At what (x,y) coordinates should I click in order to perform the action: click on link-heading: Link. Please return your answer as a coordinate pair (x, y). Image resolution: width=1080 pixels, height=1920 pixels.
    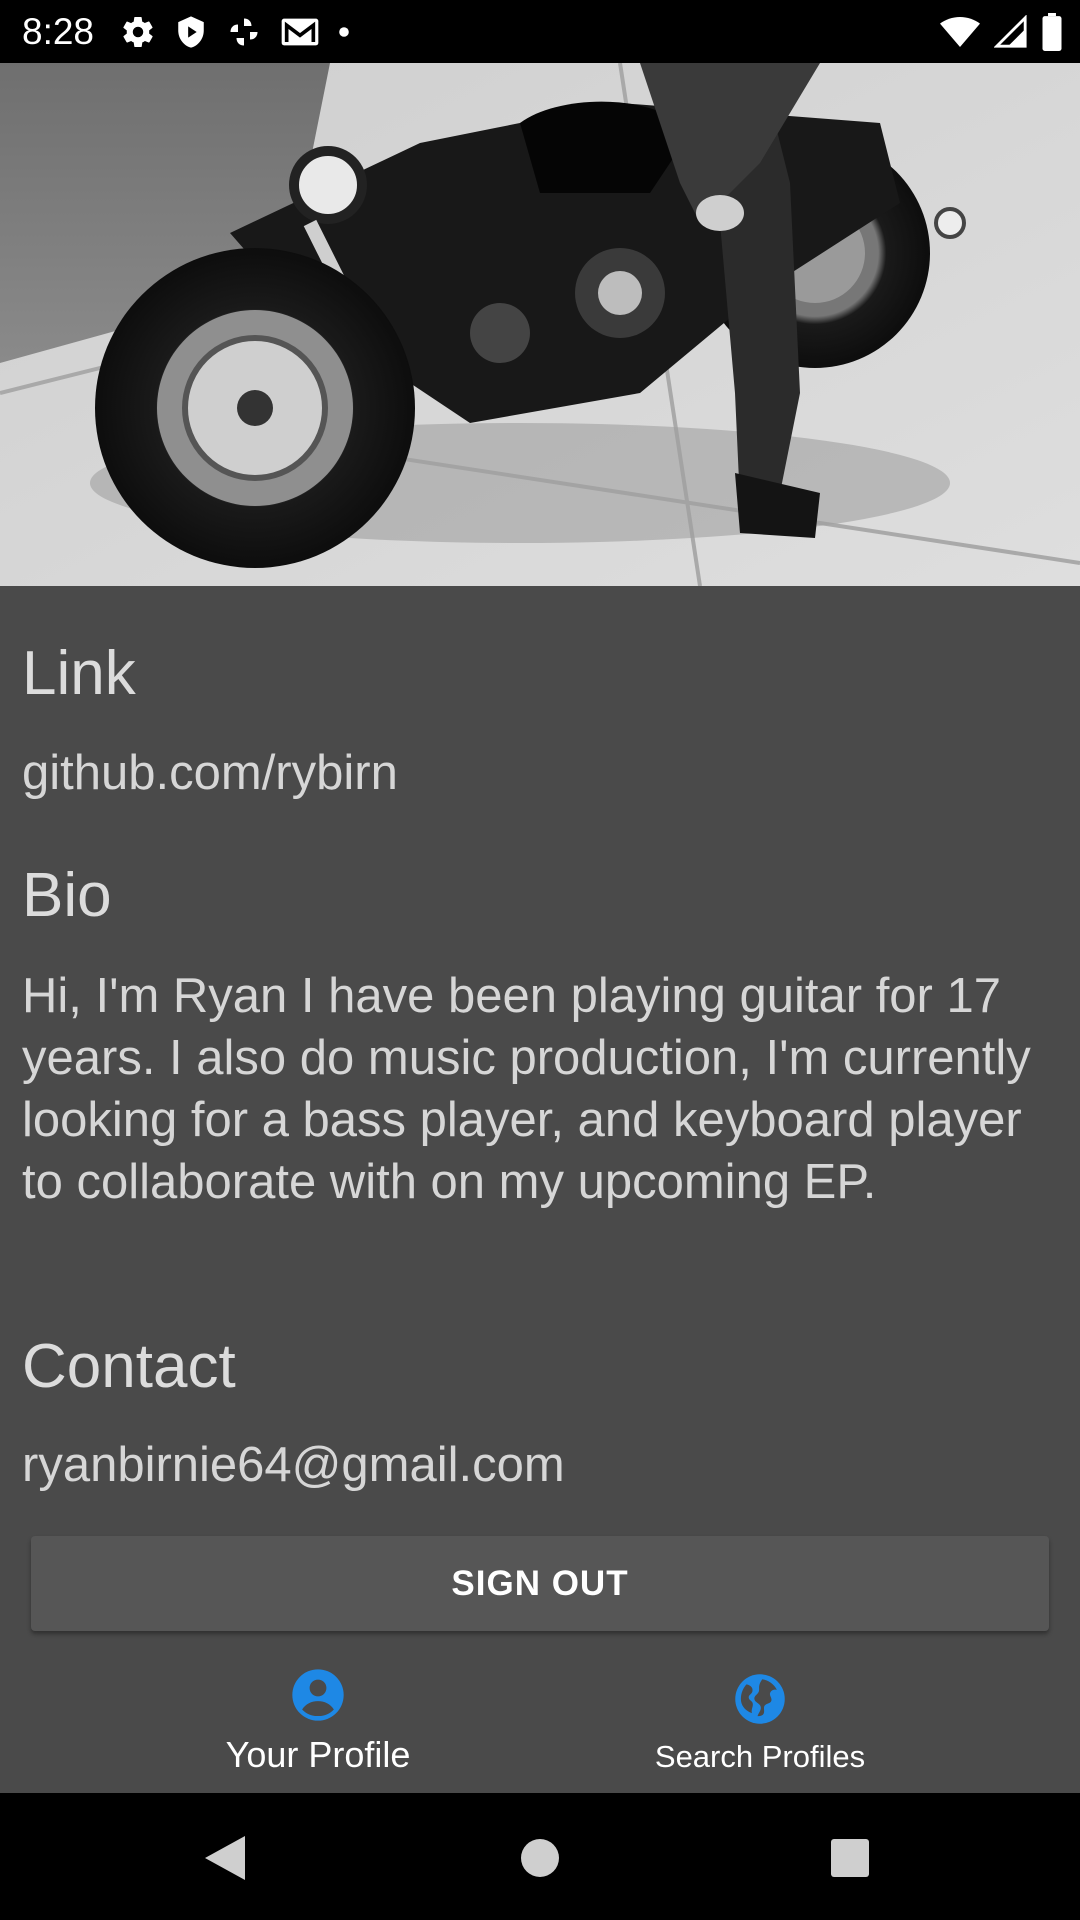
    Looking at the image, I should click on (79, 673).